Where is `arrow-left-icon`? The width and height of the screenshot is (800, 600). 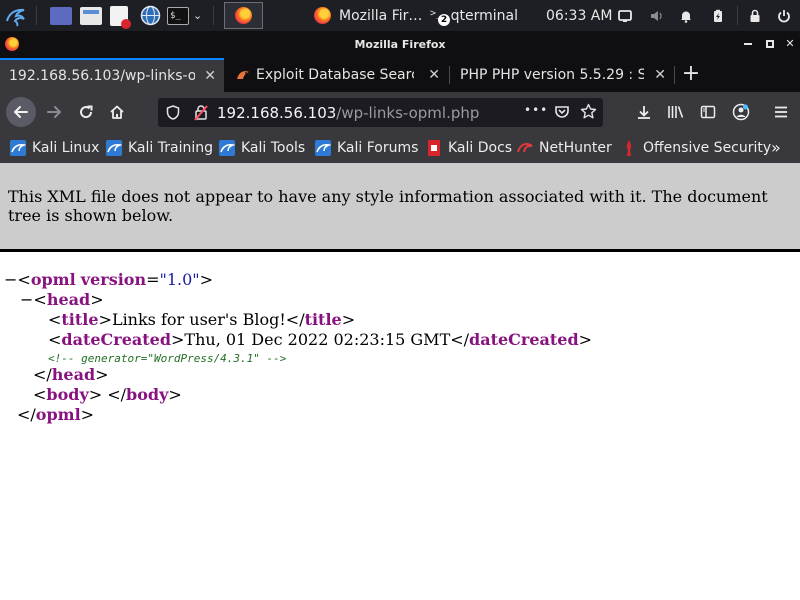
arrow-left-icon is located at coordinates (21, 112).